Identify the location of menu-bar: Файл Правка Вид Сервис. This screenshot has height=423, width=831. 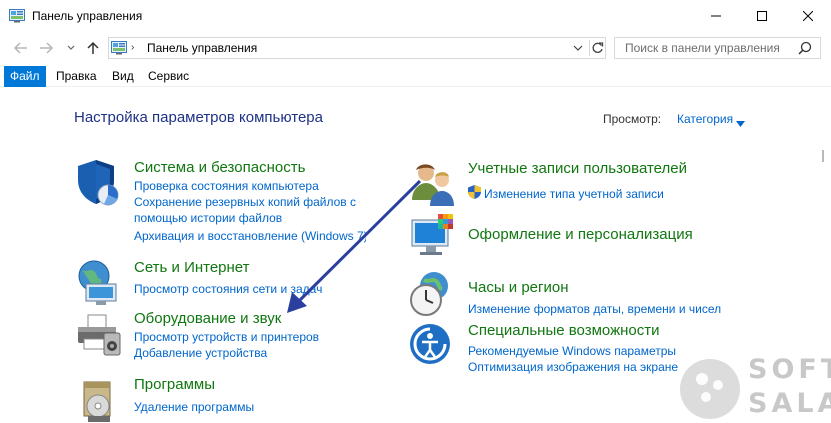
(415, 76).